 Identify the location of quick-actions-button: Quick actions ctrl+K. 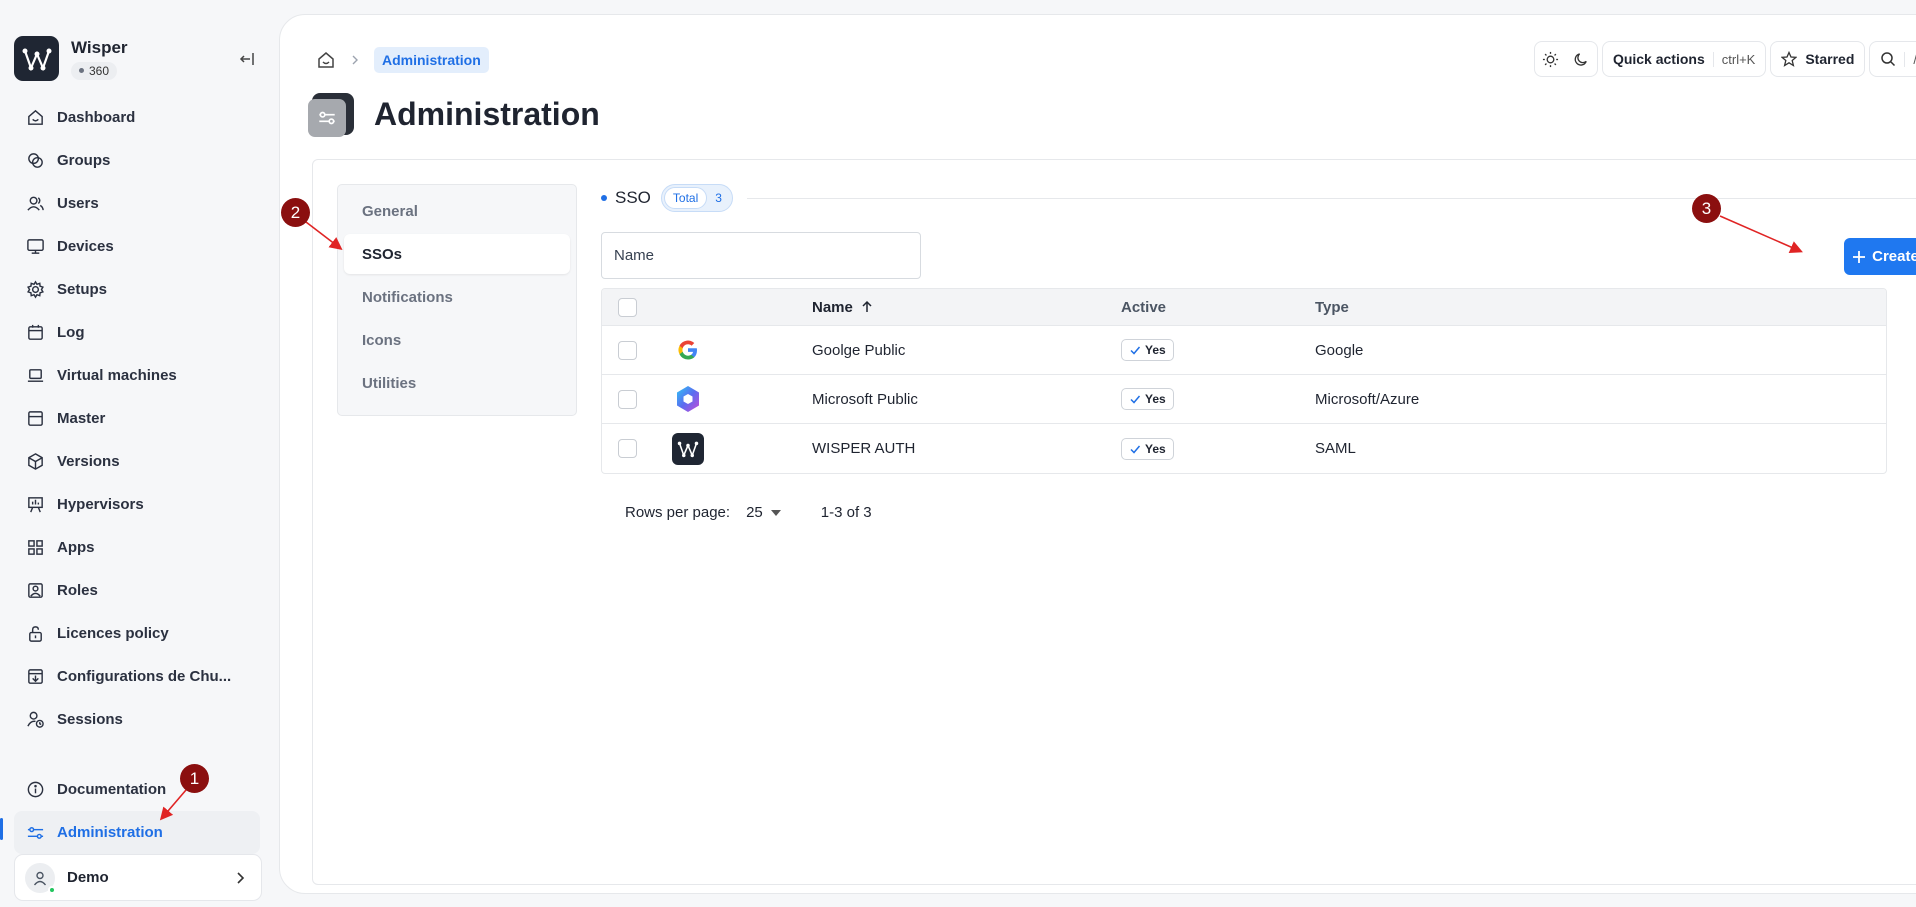
(1684, 59).